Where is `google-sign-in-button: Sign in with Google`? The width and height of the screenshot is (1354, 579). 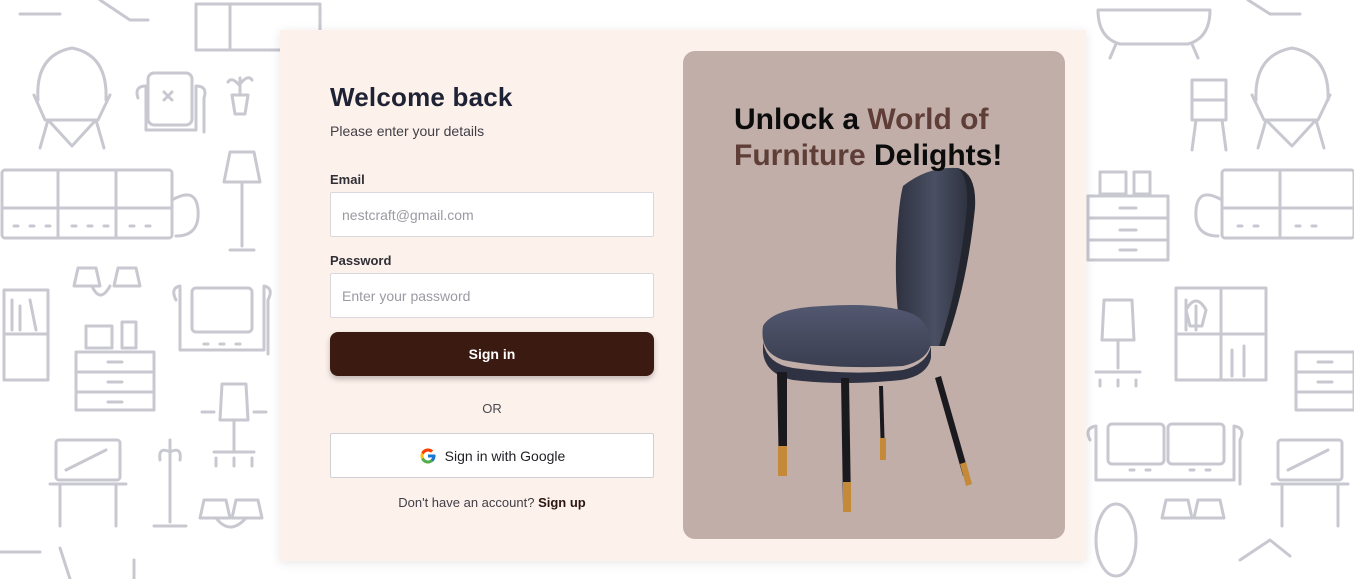 google-sign-in-button: Sign in with Google is located at coordinates (492, 455).